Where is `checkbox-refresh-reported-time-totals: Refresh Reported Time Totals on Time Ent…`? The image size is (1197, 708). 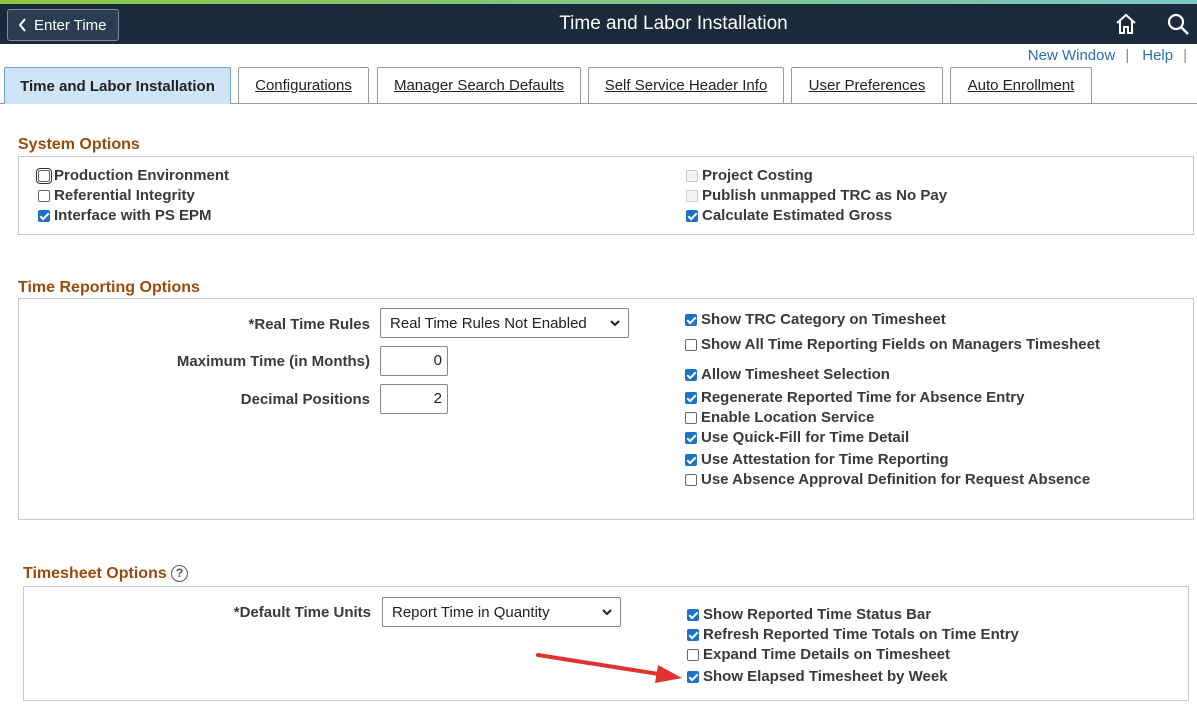 checkbox-refresh-reported-time-totals: Refresh Reported Time Totals on Time Ent… is located at coordinates (853, 634).